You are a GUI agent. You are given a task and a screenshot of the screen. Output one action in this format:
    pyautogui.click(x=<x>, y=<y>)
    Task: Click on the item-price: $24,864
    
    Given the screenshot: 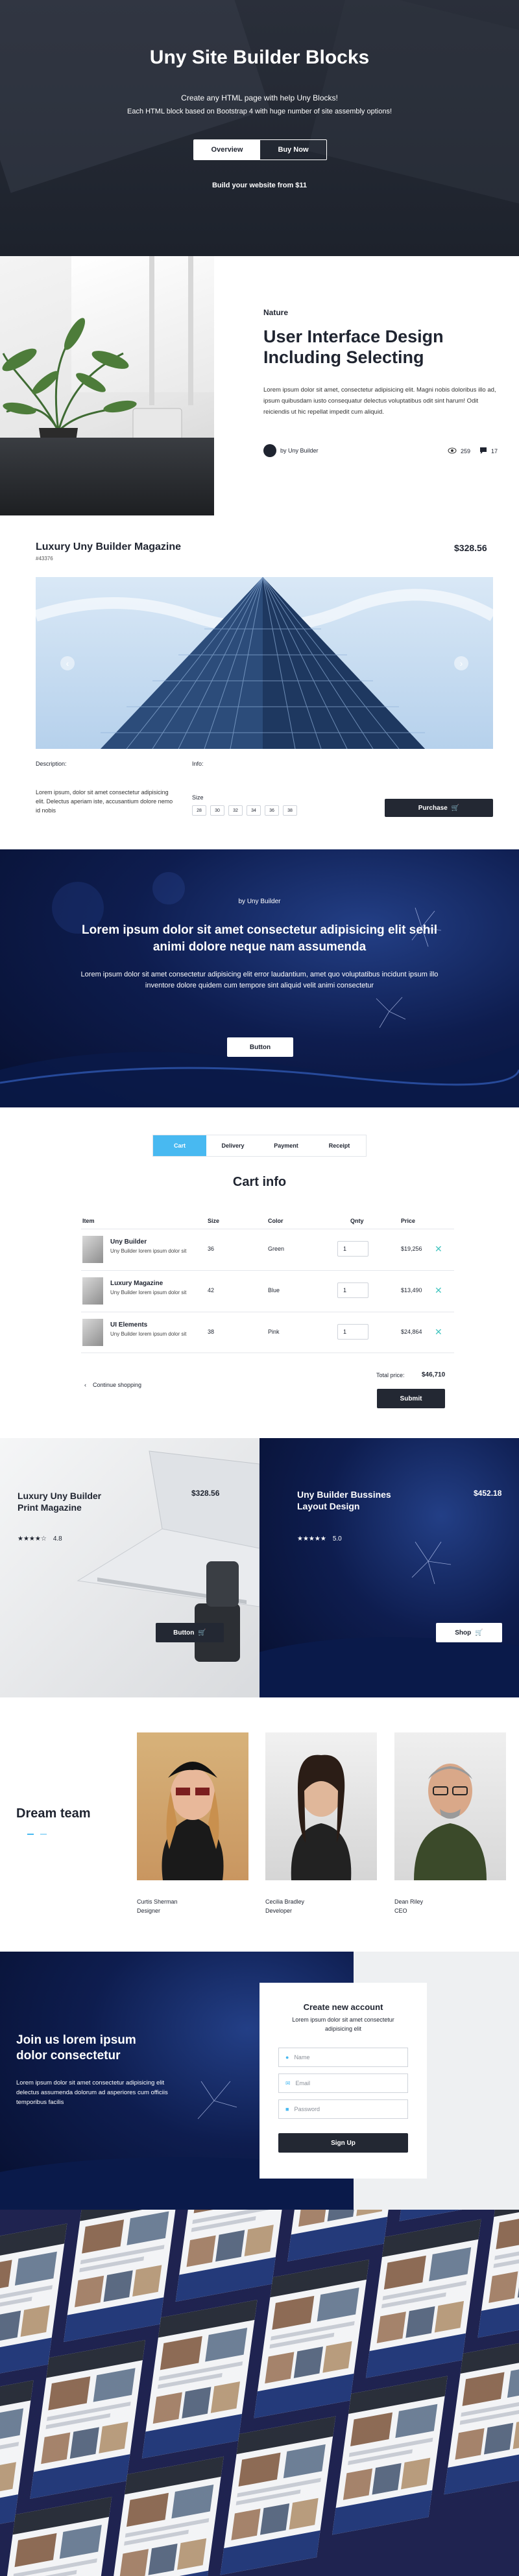 What is the action you would take?
    pyautogui.click(x=412, y=1332)
    